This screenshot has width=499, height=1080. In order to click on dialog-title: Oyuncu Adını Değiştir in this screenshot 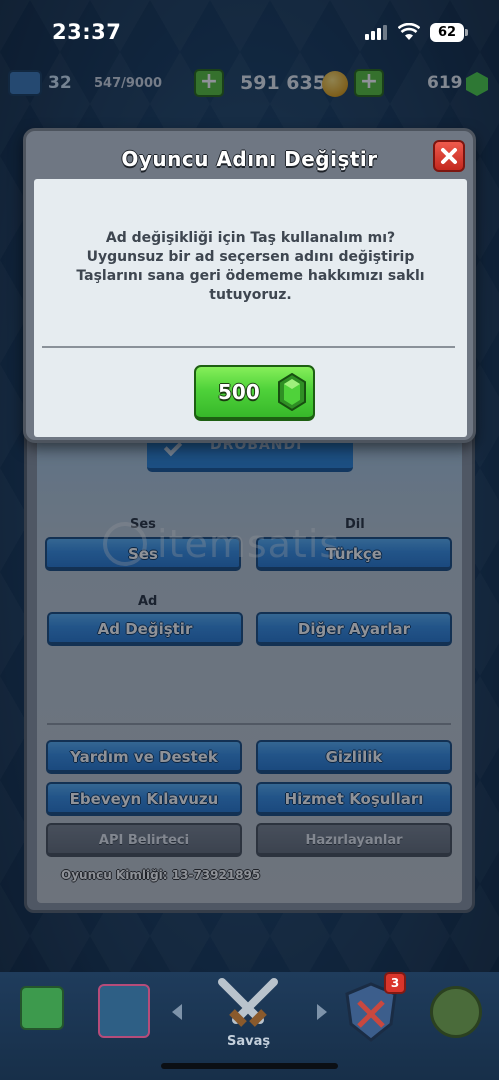, I will do `click(249, 159)`.